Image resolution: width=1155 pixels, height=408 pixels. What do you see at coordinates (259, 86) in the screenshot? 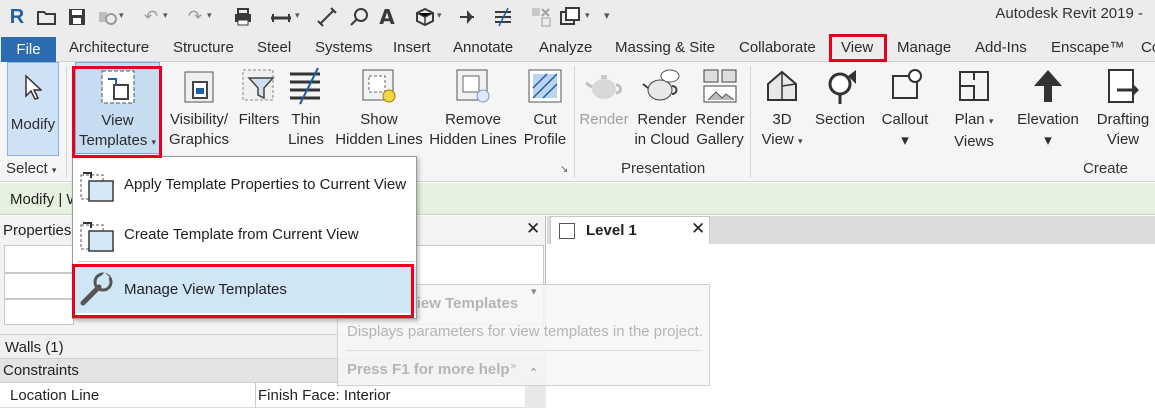
I see `filter-icon` at bounding box center [259, 86].